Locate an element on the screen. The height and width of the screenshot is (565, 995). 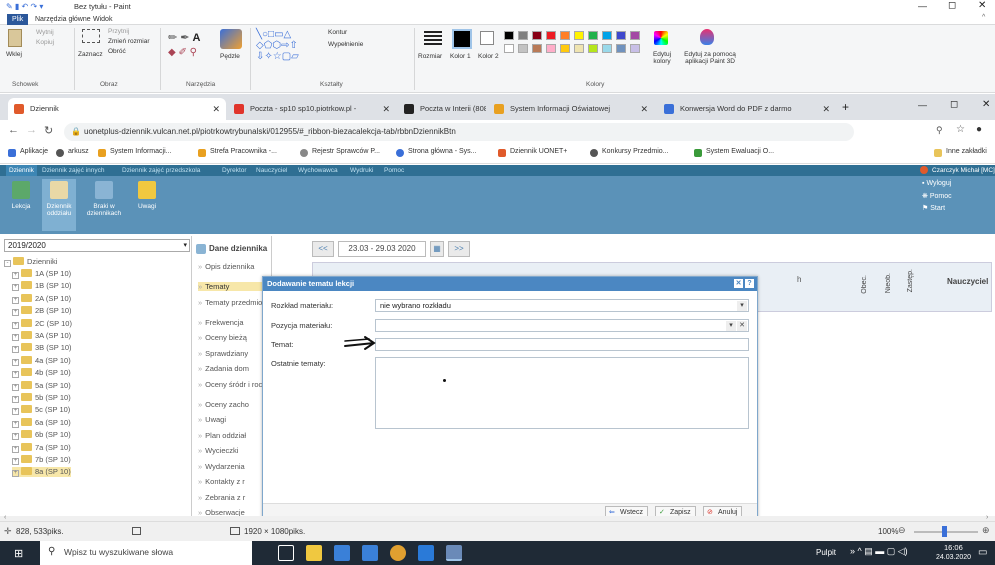
next-week-button: >> is located at coordinates (459, 249).